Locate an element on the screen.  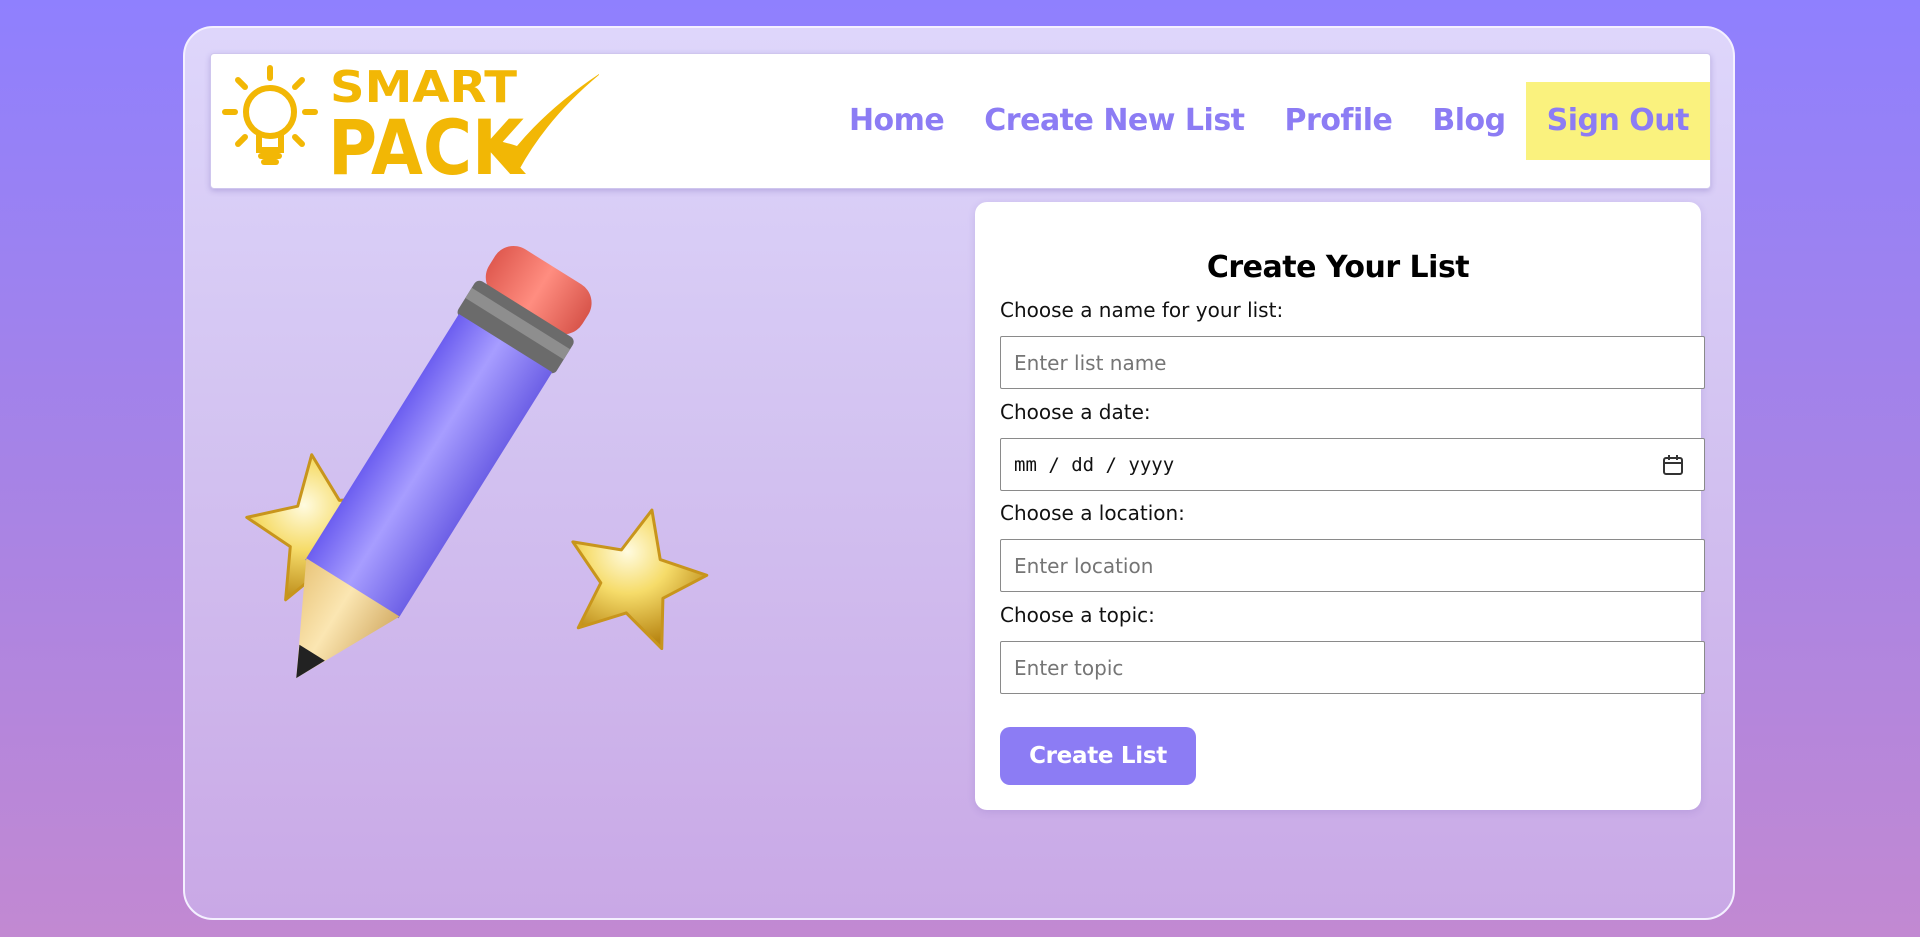
date-input: mm / dd / yyyy is located at coordinates (1352, 464).